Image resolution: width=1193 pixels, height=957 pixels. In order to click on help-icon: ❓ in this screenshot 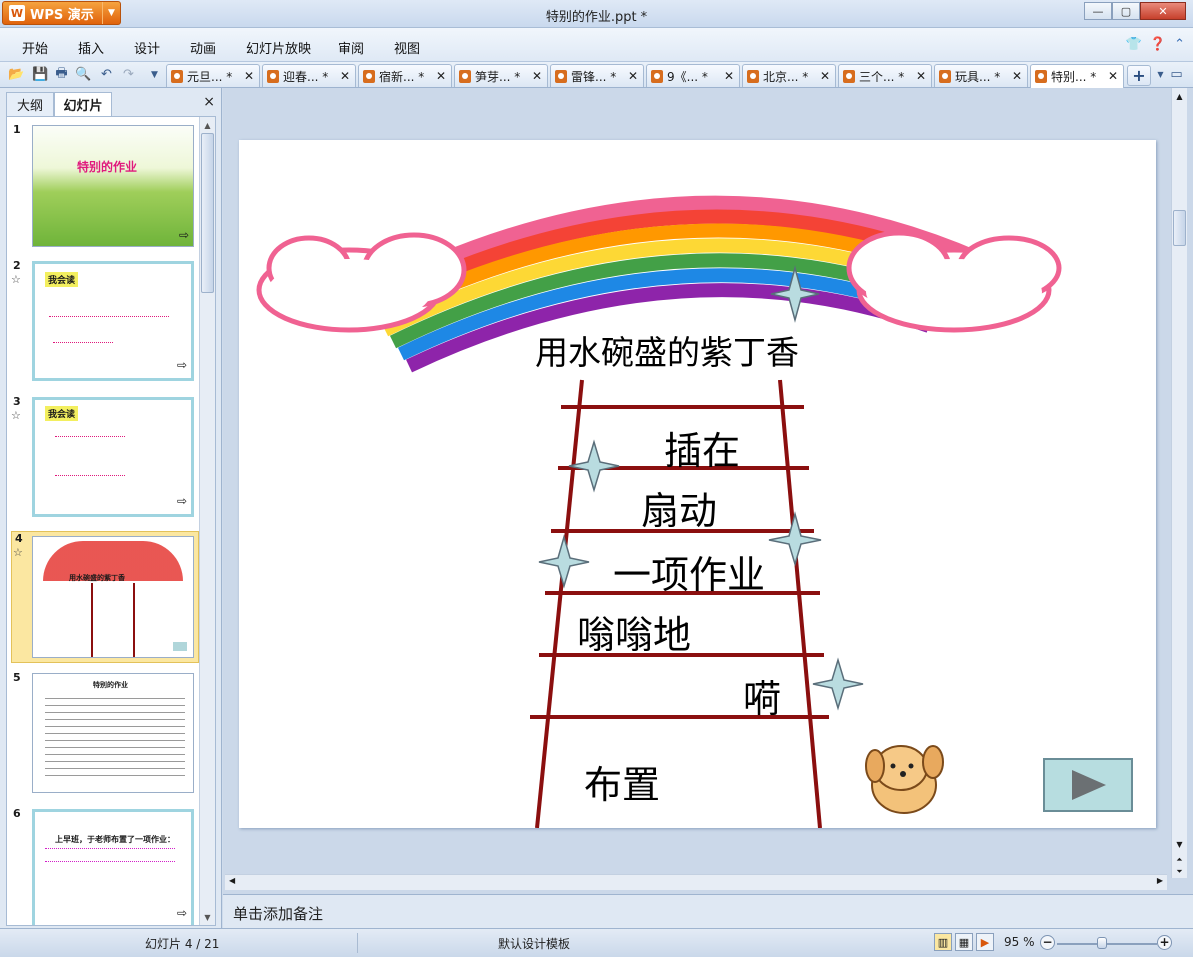, I will do `click(1158, 44)`.